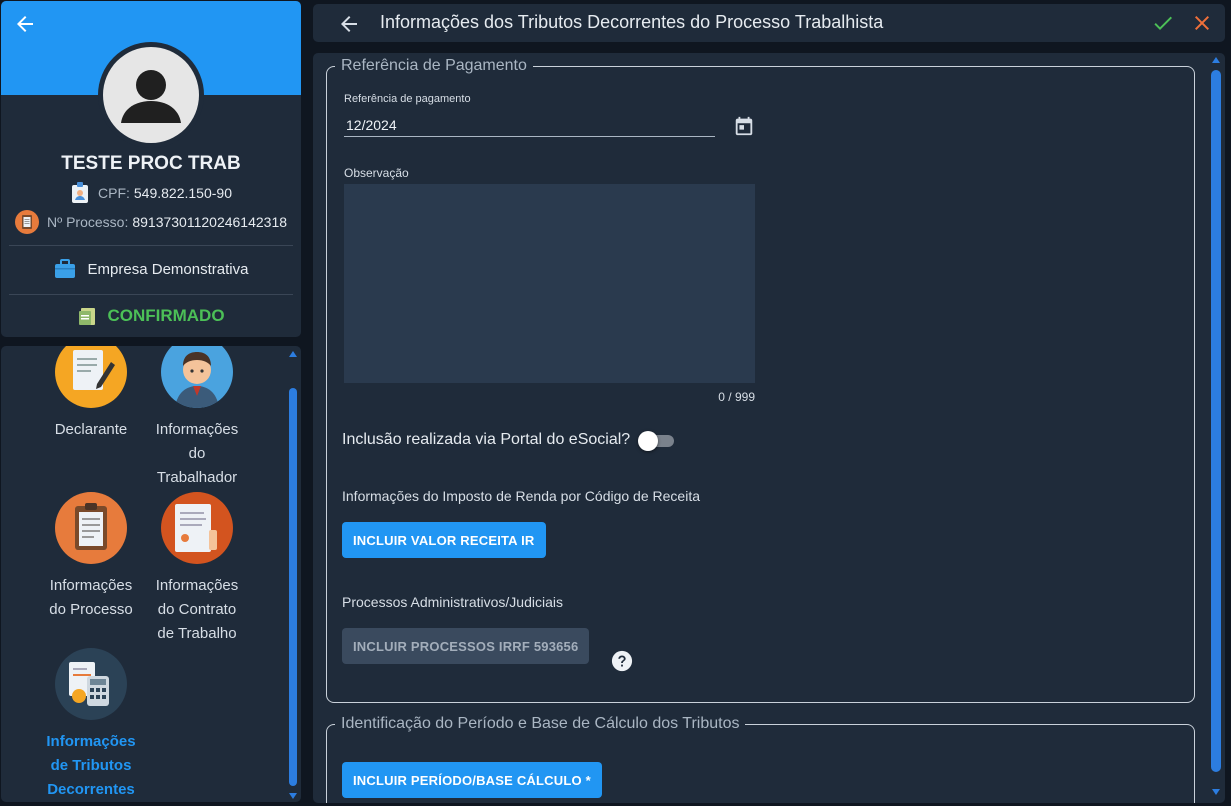 The width and height of the screenshot is (1231, 806). What do you see at coordinates (736, 397) in the screenshot?
I see `char-counter: 0 / 999` at bounding box center [736, 397].